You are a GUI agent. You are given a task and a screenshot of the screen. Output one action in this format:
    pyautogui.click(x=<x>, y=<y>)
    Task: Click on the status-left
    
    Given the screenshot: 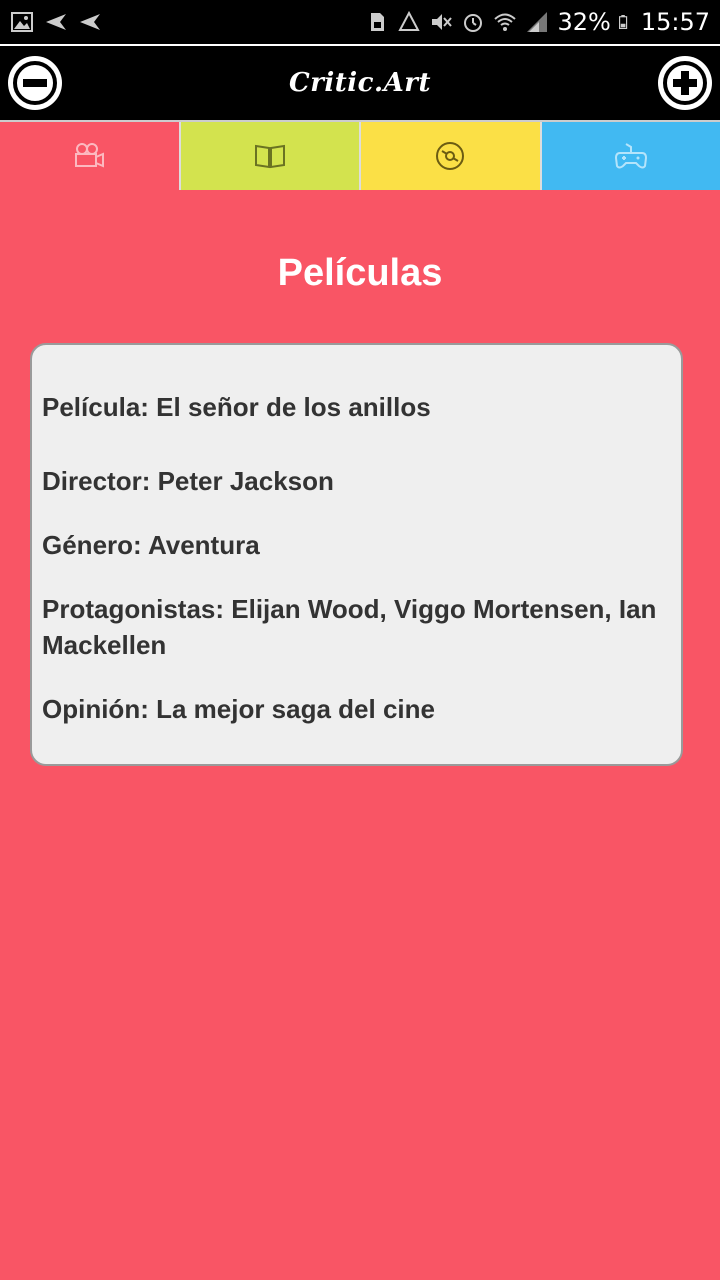 What is the action you would take?
    pyautogui.click(x=56, y=22)
    